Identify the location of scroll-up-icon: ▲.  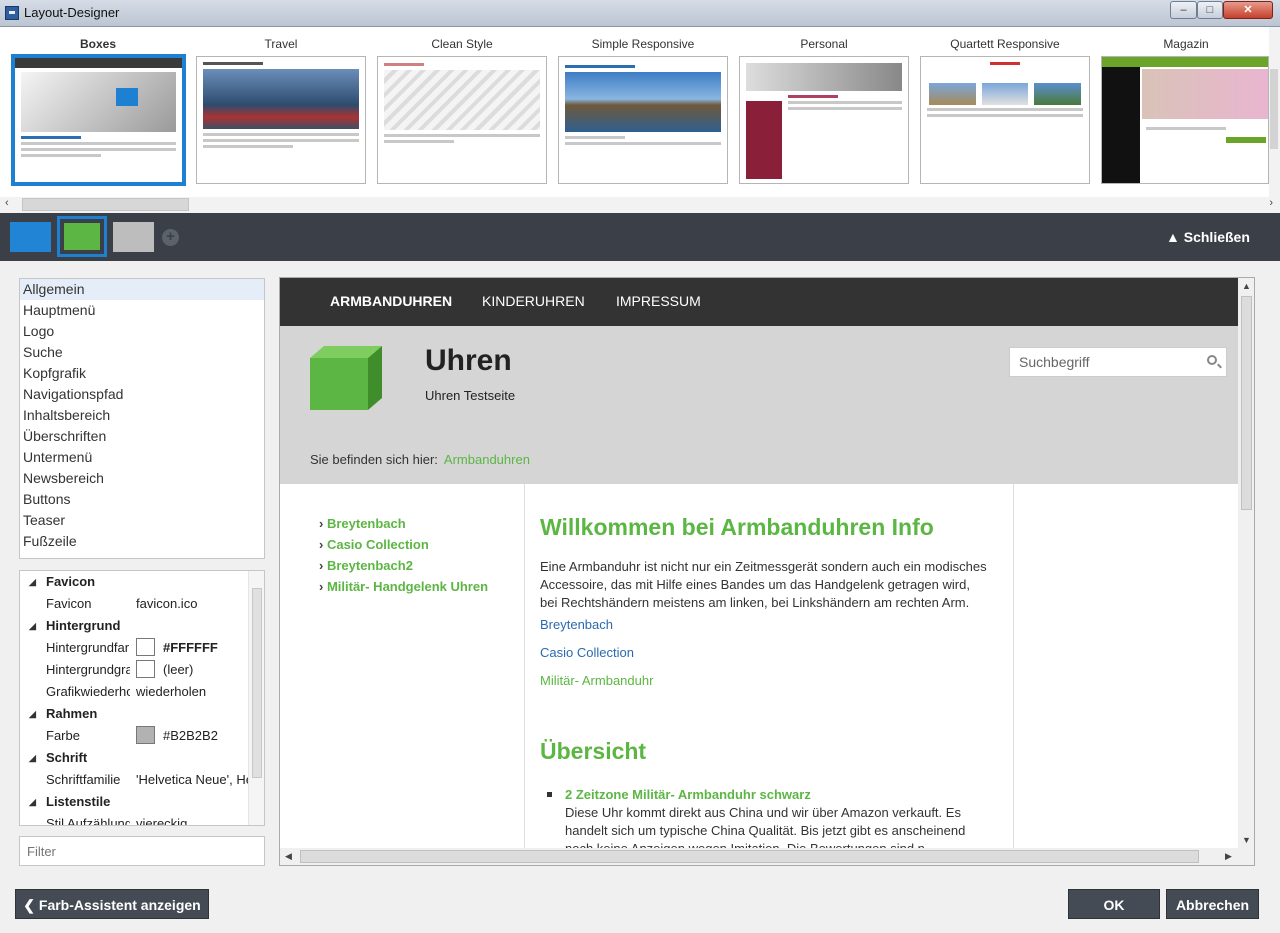
(1246, 286).